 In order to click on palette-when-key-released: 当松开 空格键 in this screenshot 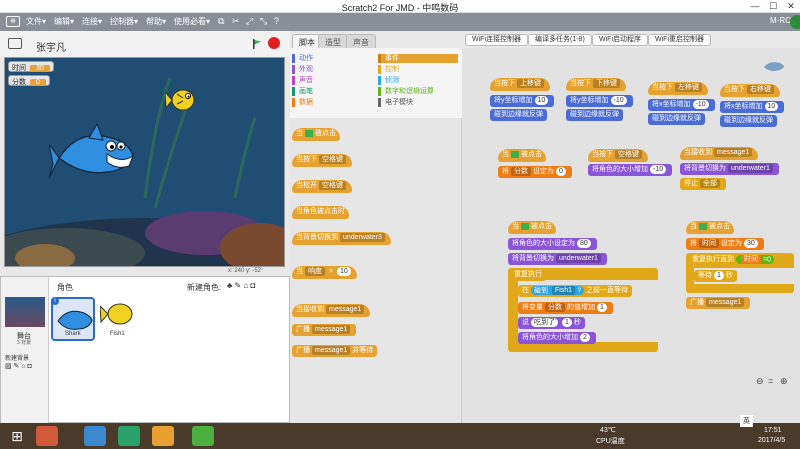, I will do `click(322, 186)`.